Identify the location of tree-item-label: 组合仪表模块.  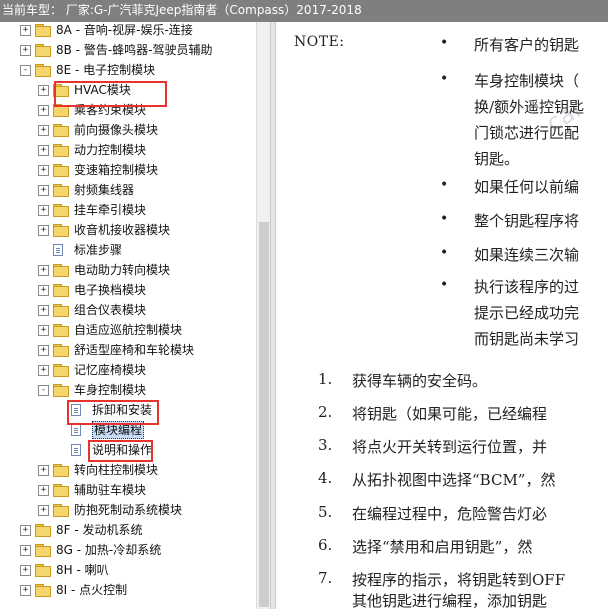
(110, 310).